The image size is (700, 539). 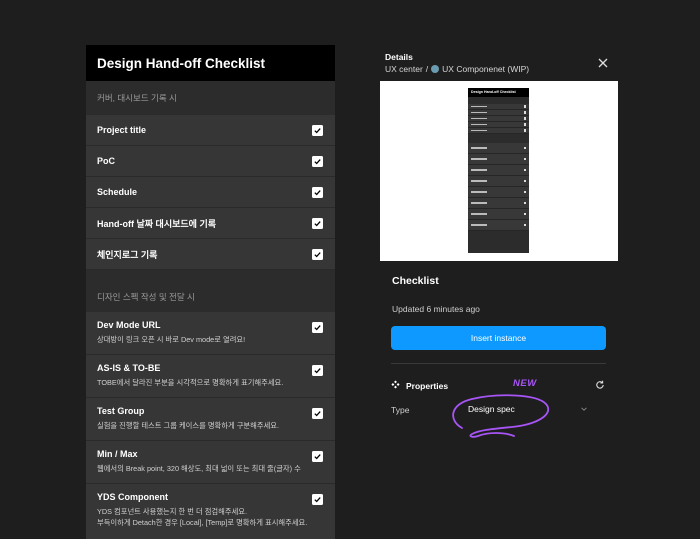 I want to click on section-header: 디자인 스펙 작성 및 전달 시, so click(x=210, y=291).